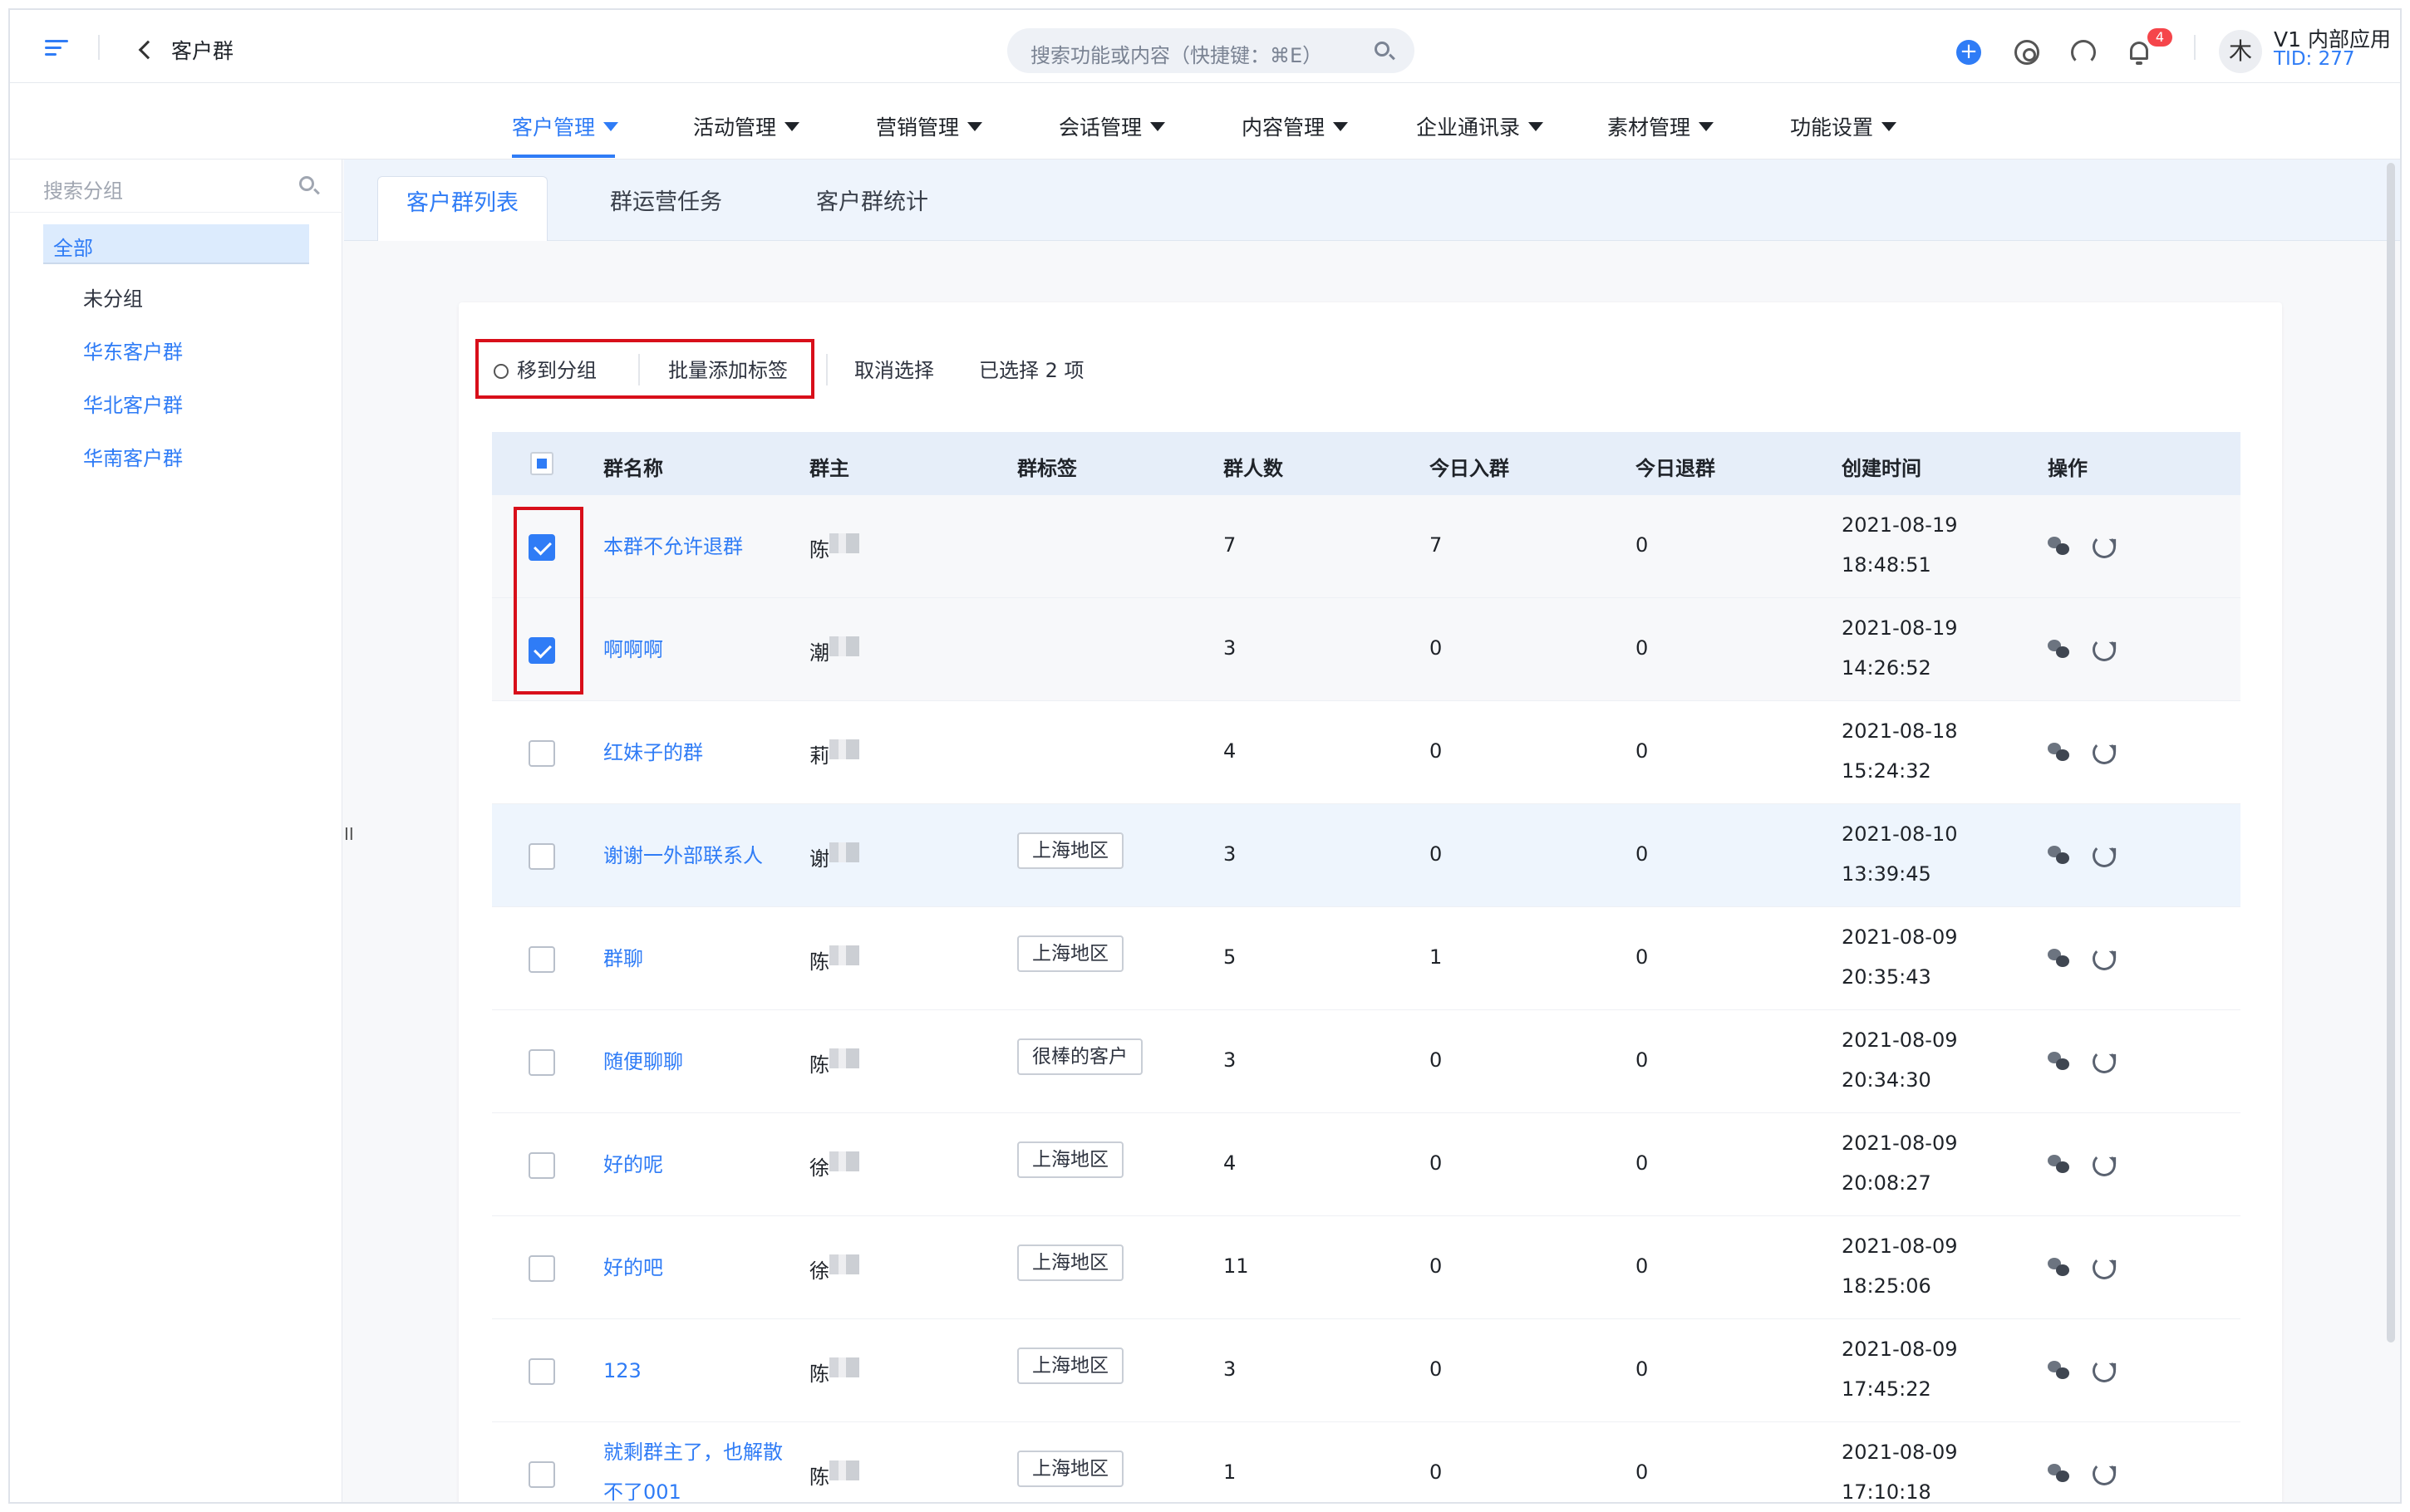  Describe the element at coordinates (666, 209) in the screenshot. I see `tab-group-ops-tasks: 群运营任务` at that location.